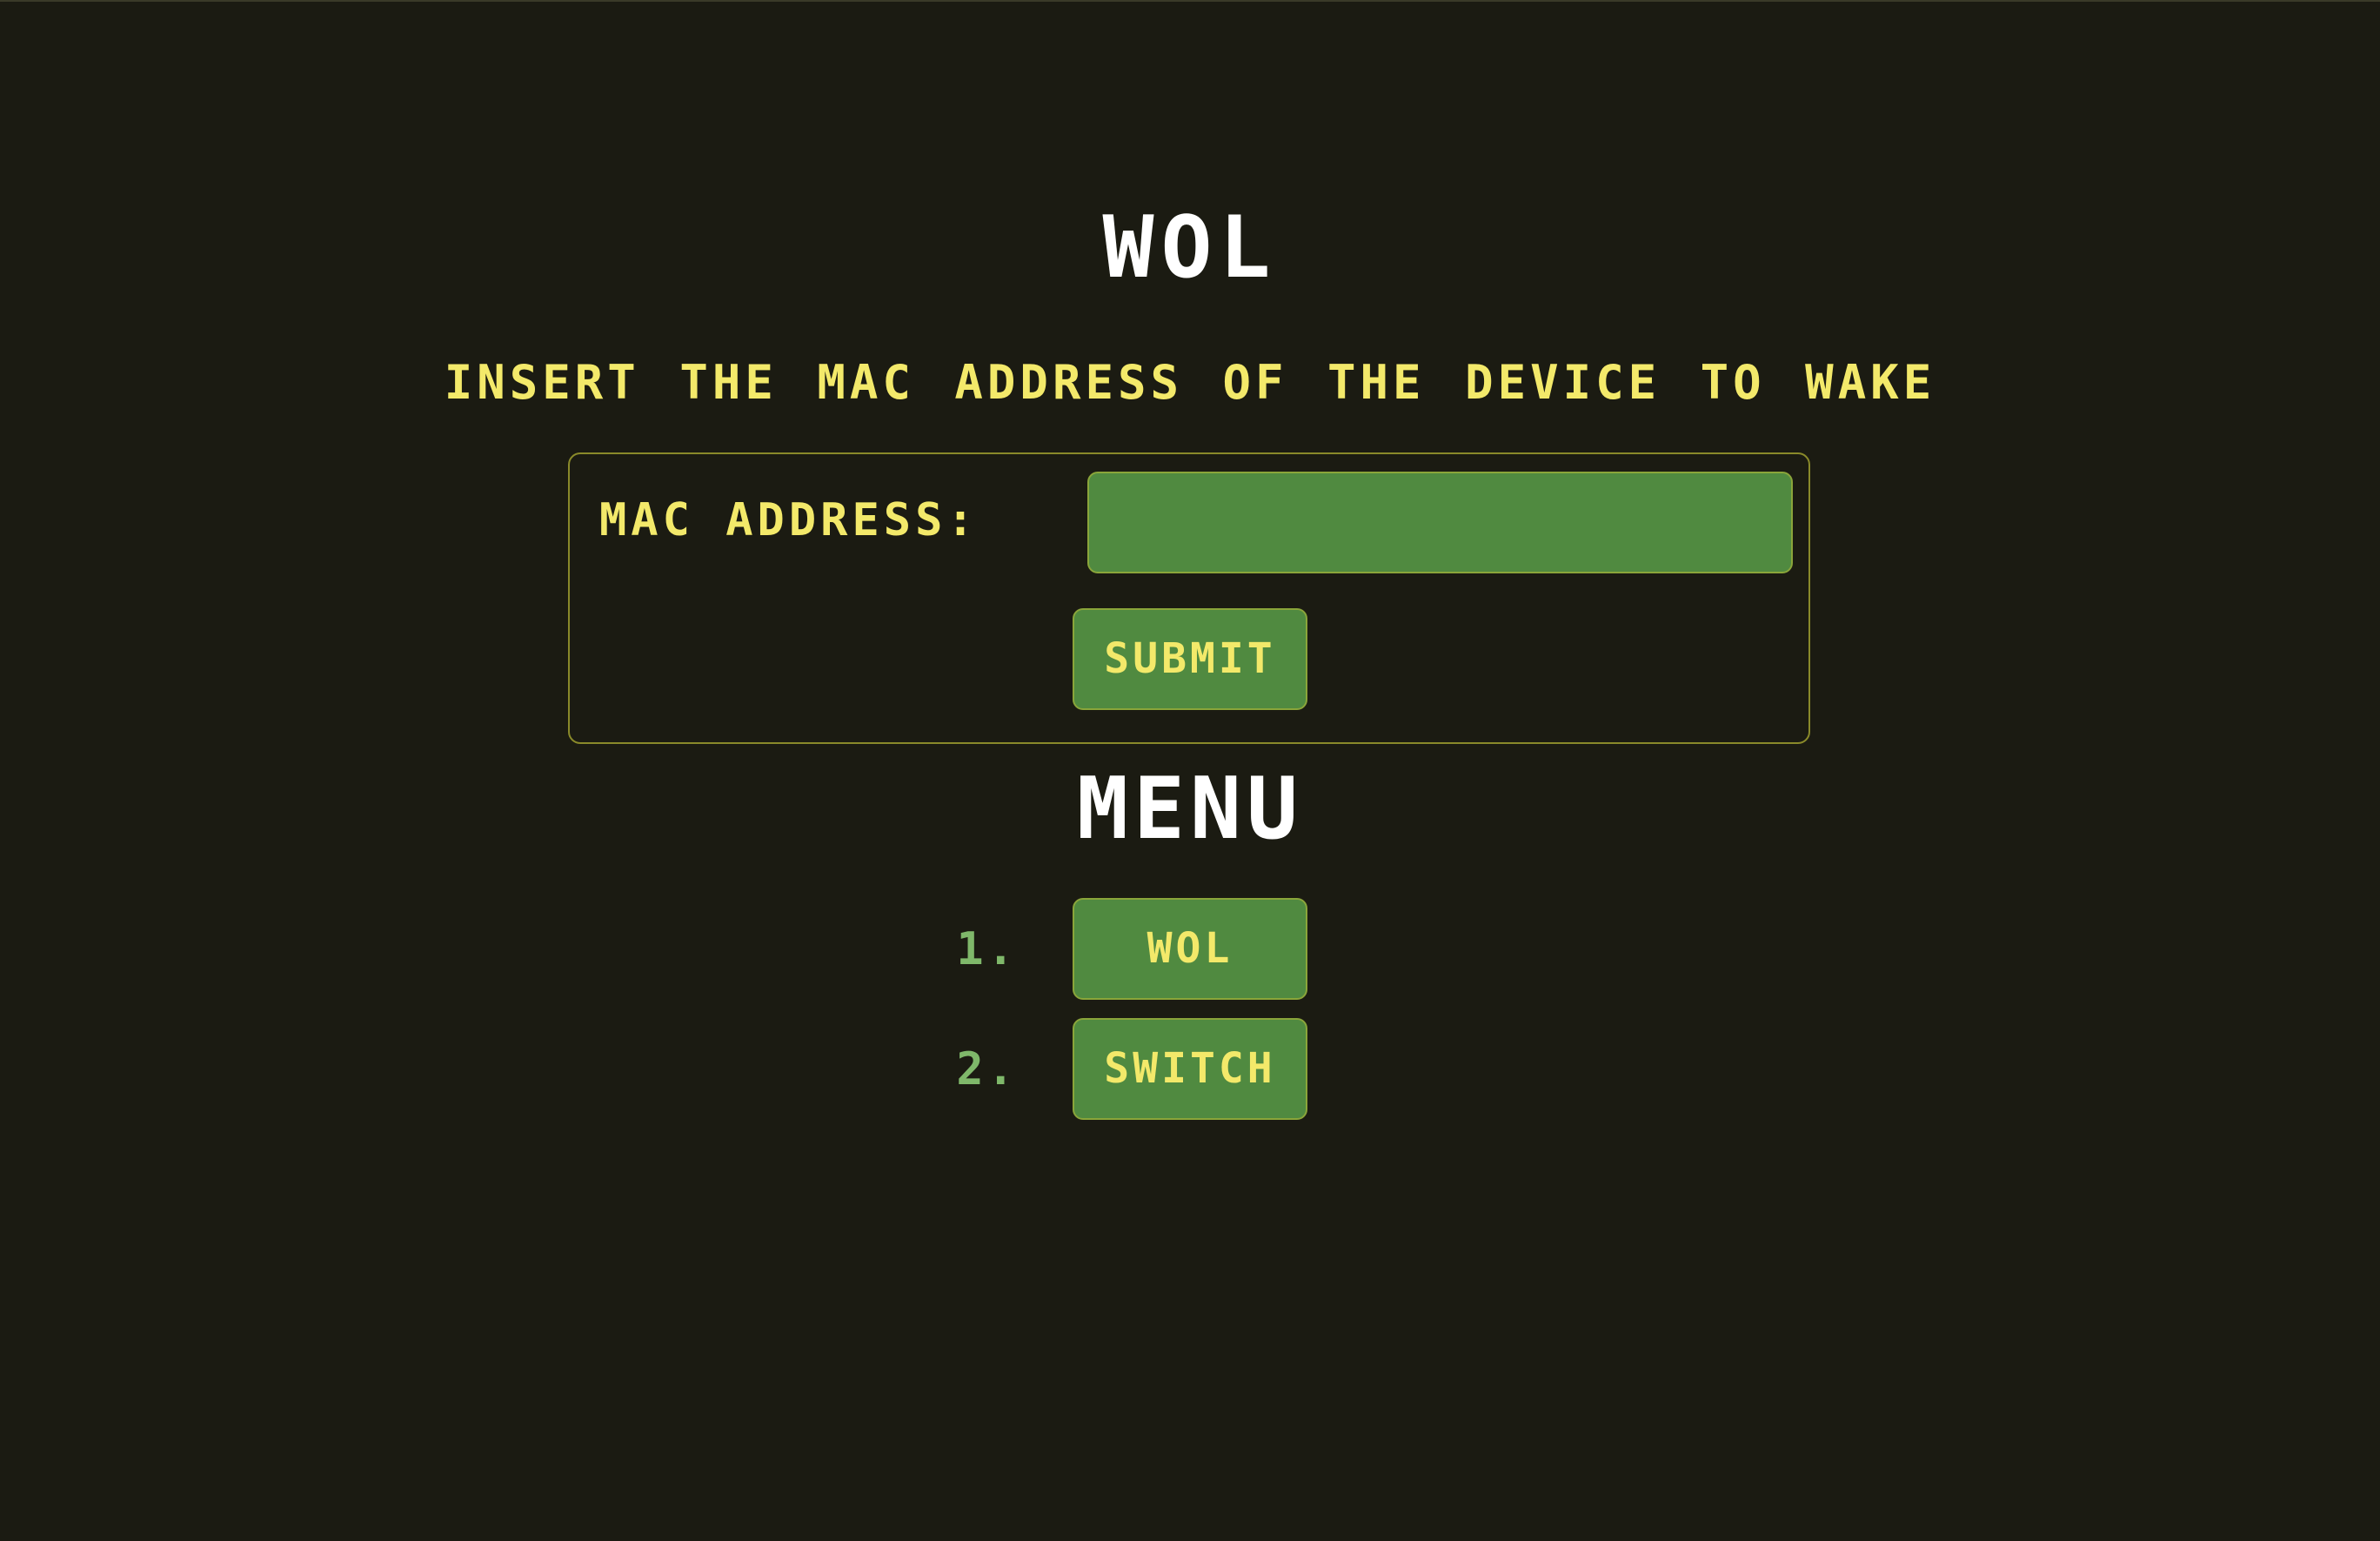 Image resolution: width=2380 pixels, height=1541 pixels. I want to click on mac-address-input, so click(1440, 522).